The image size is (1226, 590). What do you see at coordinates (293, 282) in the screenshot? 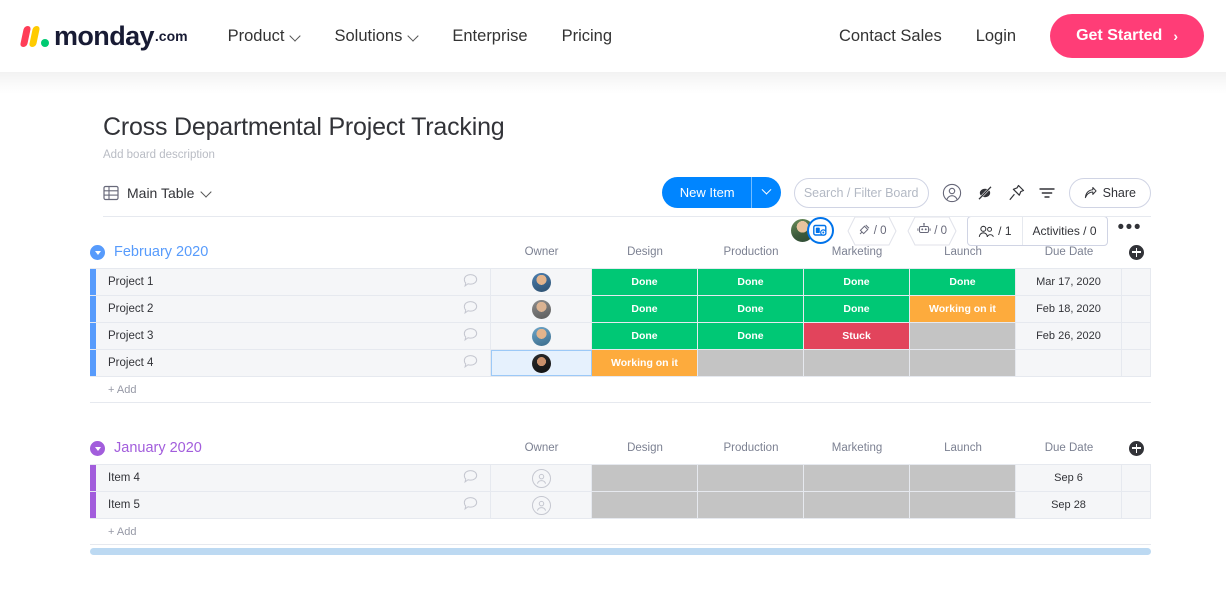
I see `cell-item-name: Project 1` at bounding box center [293, 282].